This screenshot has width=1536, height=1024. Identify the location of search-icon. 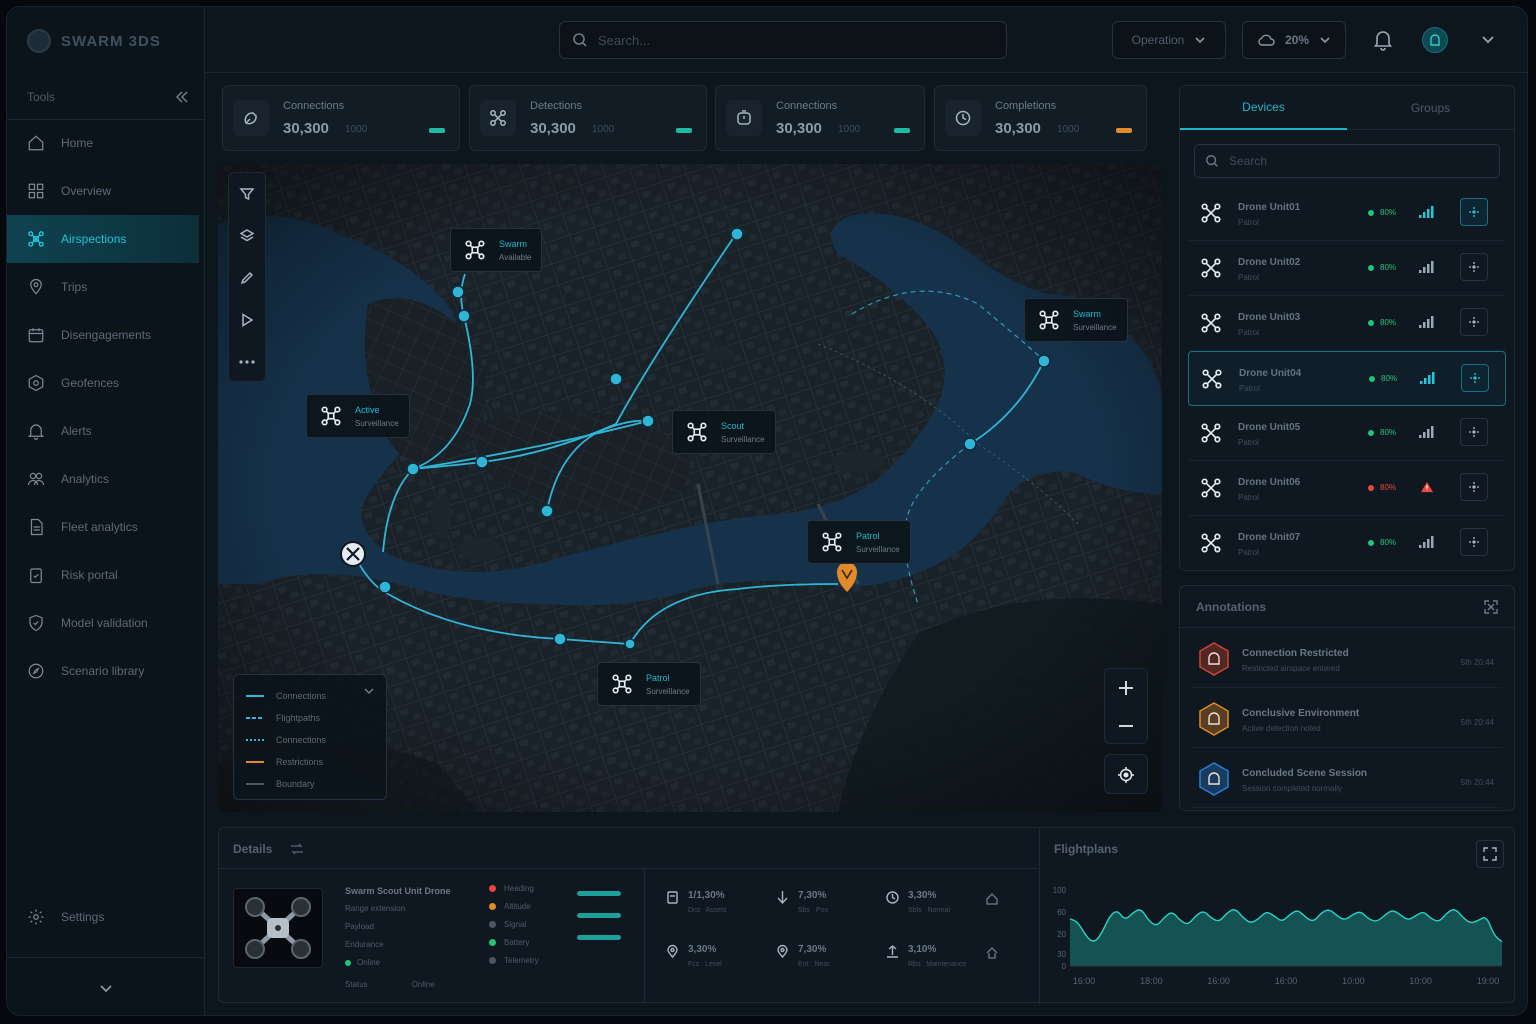
(580, 40).